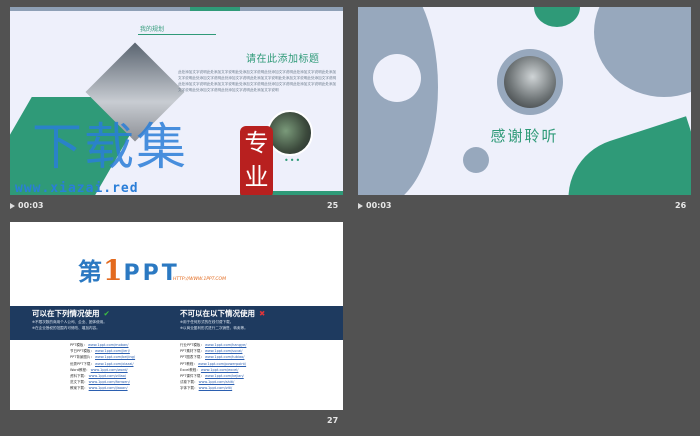 This screenshot has height=436, width=700. What do you see at coordinates (215, 9) in the screenshot?
I see `top-accent-green` at bounding box center [215, 9].